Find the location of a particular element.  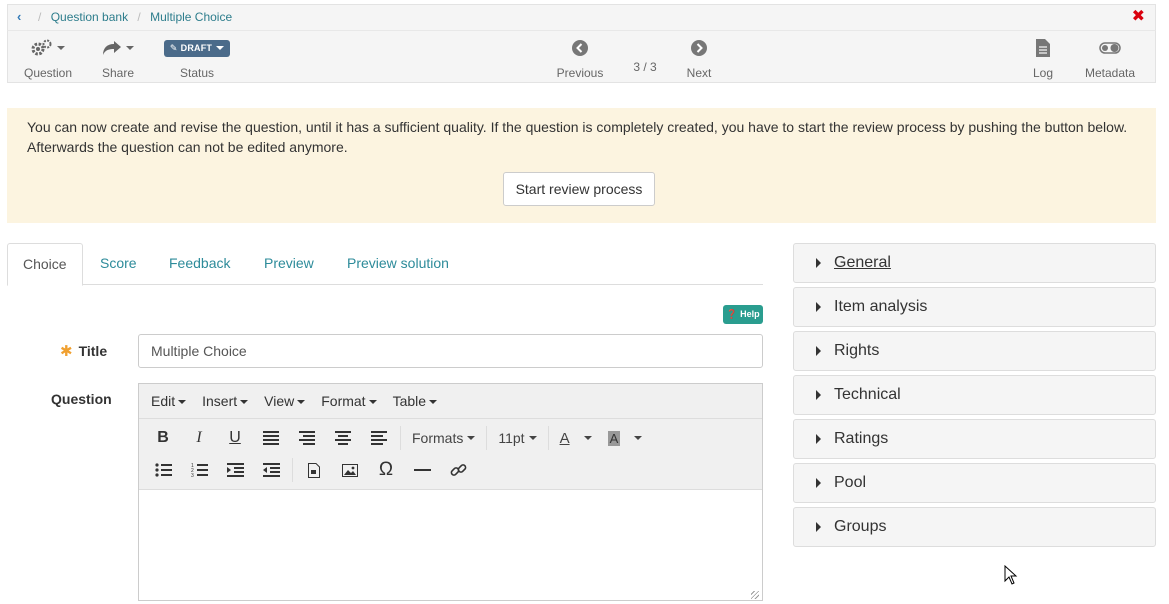

status-badge-label: DRAFT is located at coordinates (196, 48).